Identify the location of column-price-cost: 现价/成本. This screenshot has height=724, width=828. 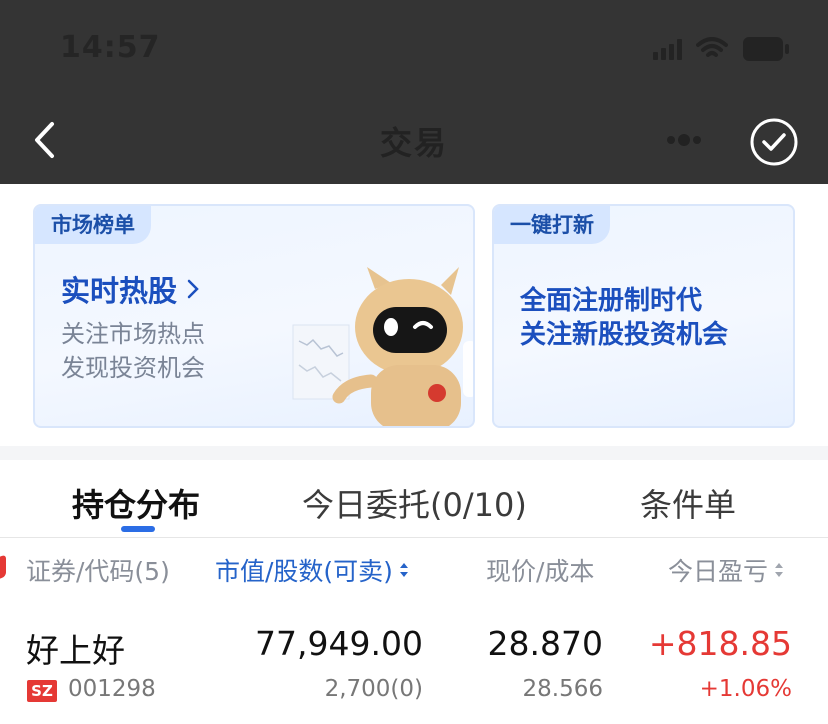
(540, 570).